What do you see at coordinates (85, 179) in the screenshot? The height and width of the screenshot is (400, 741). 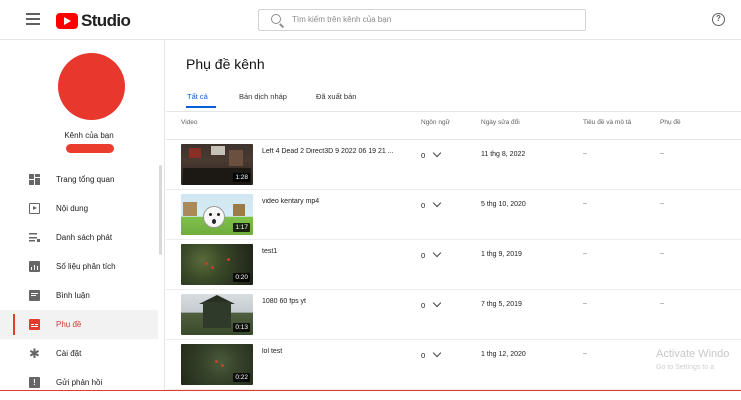 I see `sidebar-item-label: Trang tổng quan` at bounding box center [85, 179].